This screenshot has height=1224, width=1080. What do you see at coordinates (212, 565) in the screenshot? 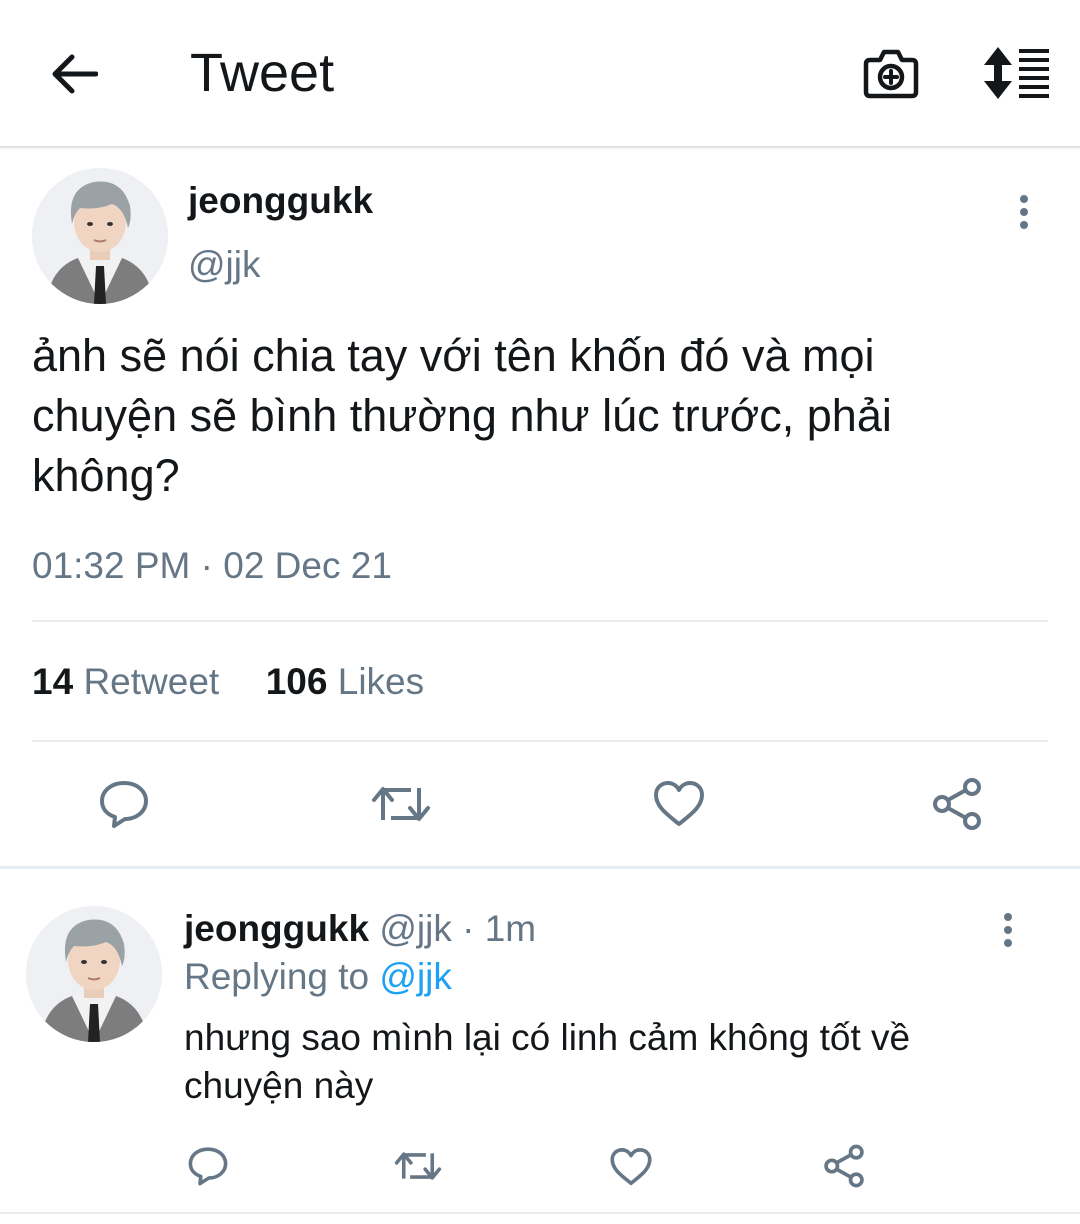
I see `tweet-timestamp: 01:32 PM · 02 Dec 21` at bounding box center [212, 565].